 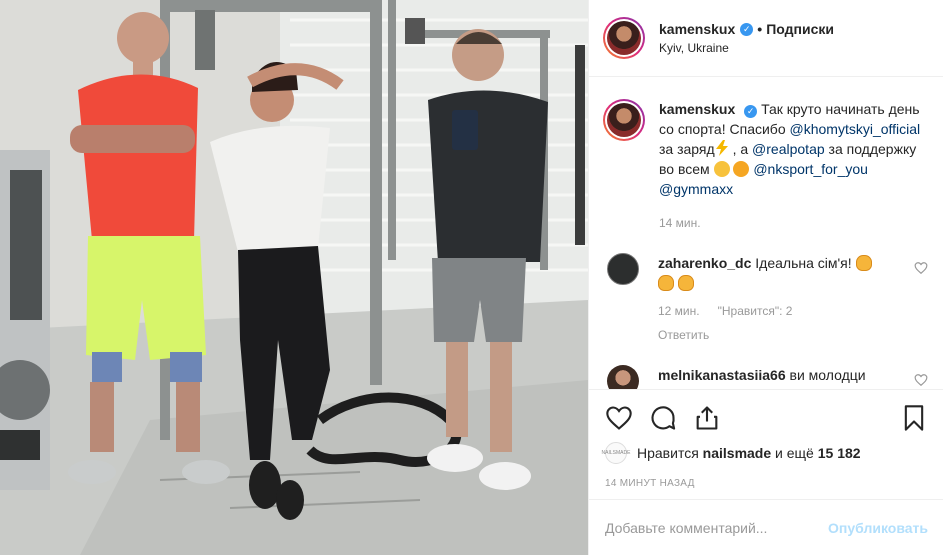 What do you see at coordinates (679, 311) in the screenshot?
I see `comment-time: 12 мин.` at bounding box center [679, 311].